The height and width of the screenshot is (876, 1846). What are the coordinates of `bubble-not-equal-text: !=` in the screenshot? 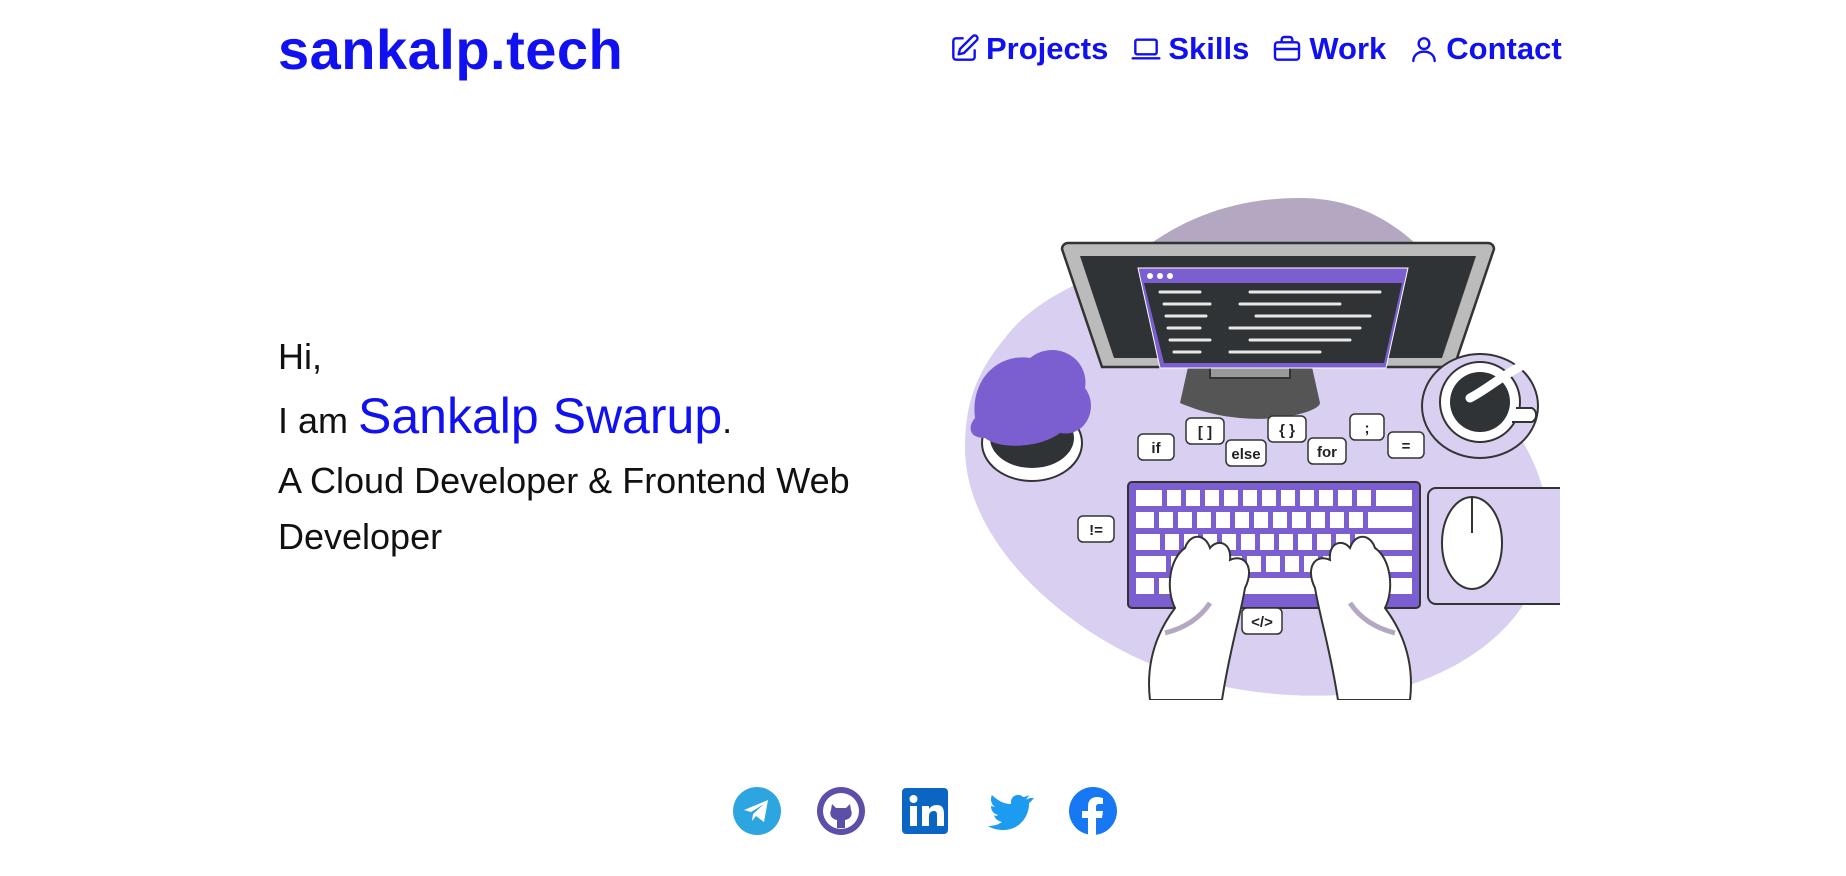 It's located at (1096, 530).